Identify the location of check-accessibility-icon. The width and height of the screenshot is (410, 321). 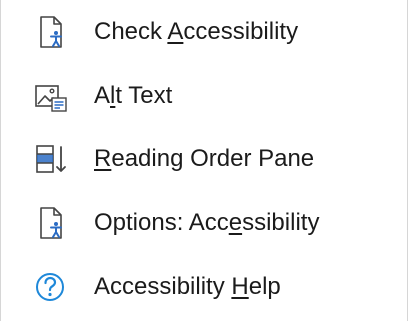
(51, 32).